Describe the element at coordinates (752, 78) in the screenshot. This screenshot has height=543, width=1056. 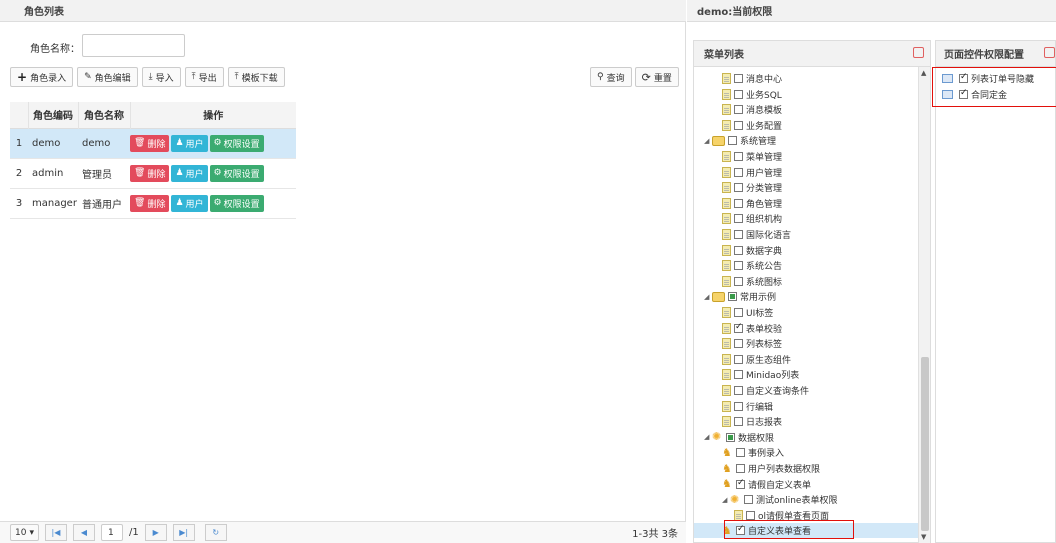
I see `tree-item: 消息中心` at that location.